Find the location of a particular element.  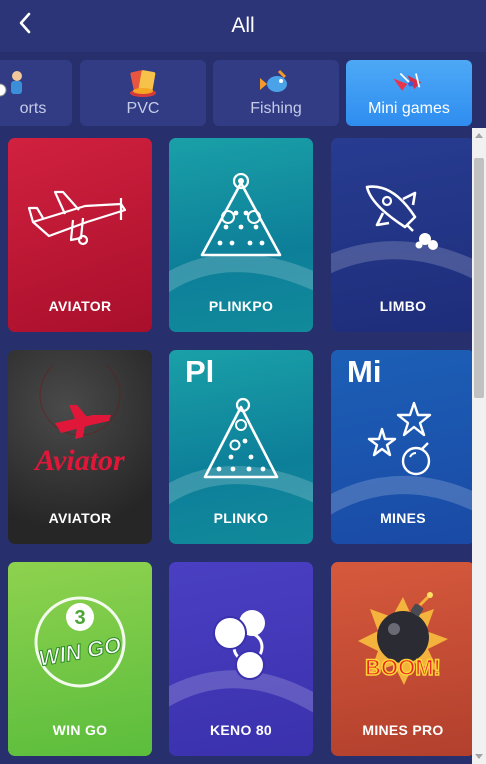

scroll-thumb is located at coordinates (479, 278).